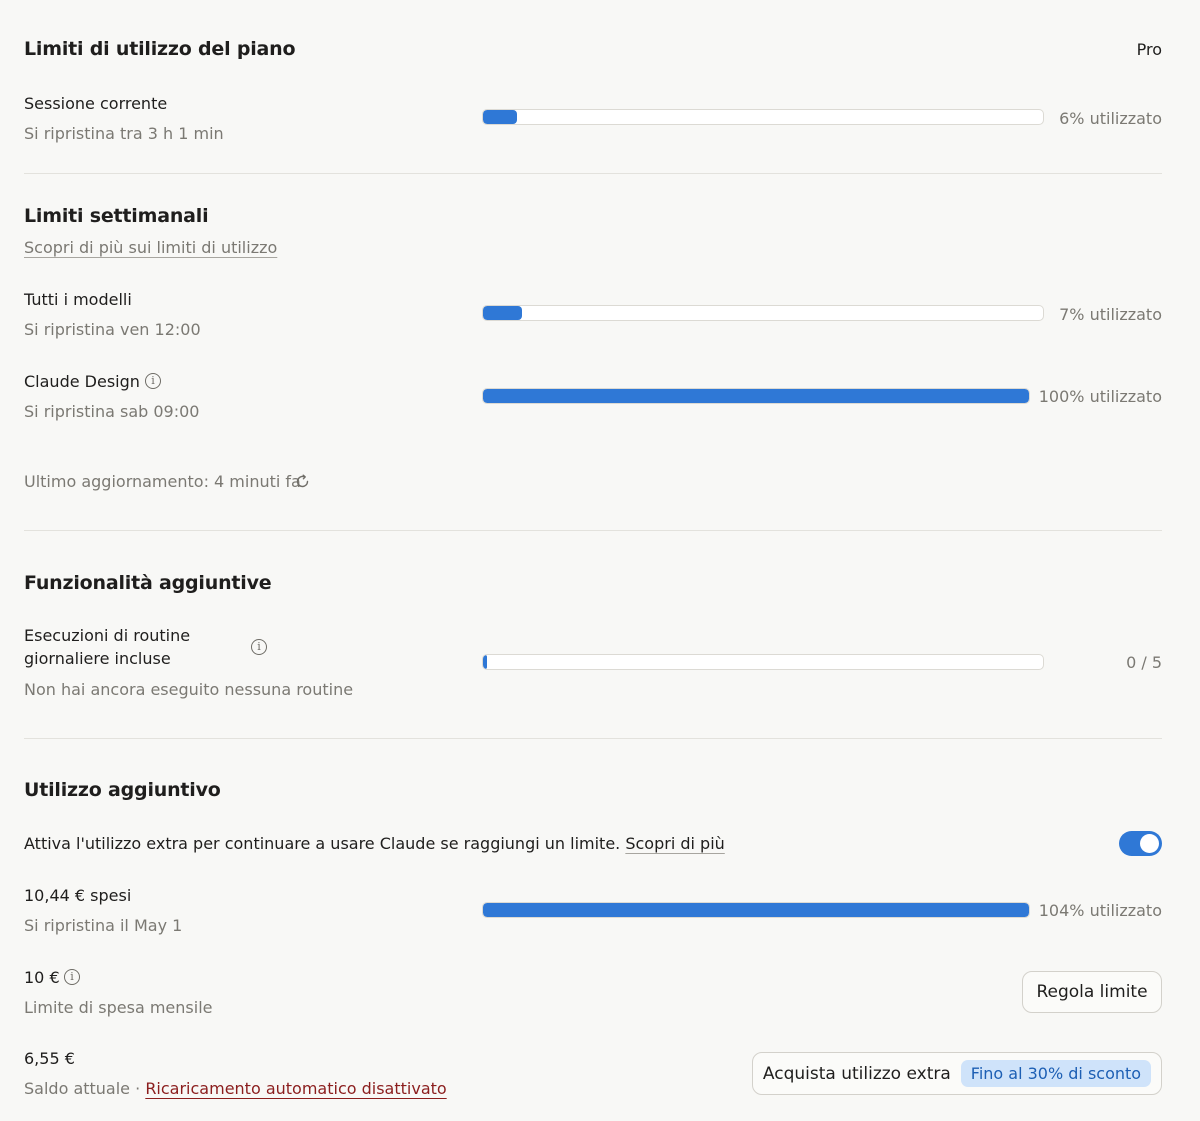 Image resolution: width=1200 pixels, height=1121 pixels. Describe the element at coordinates (150, 247) in the screenshot. I see `weekly-learn-more-link: Scopri di più sui limiti di utilizzo` at that location.